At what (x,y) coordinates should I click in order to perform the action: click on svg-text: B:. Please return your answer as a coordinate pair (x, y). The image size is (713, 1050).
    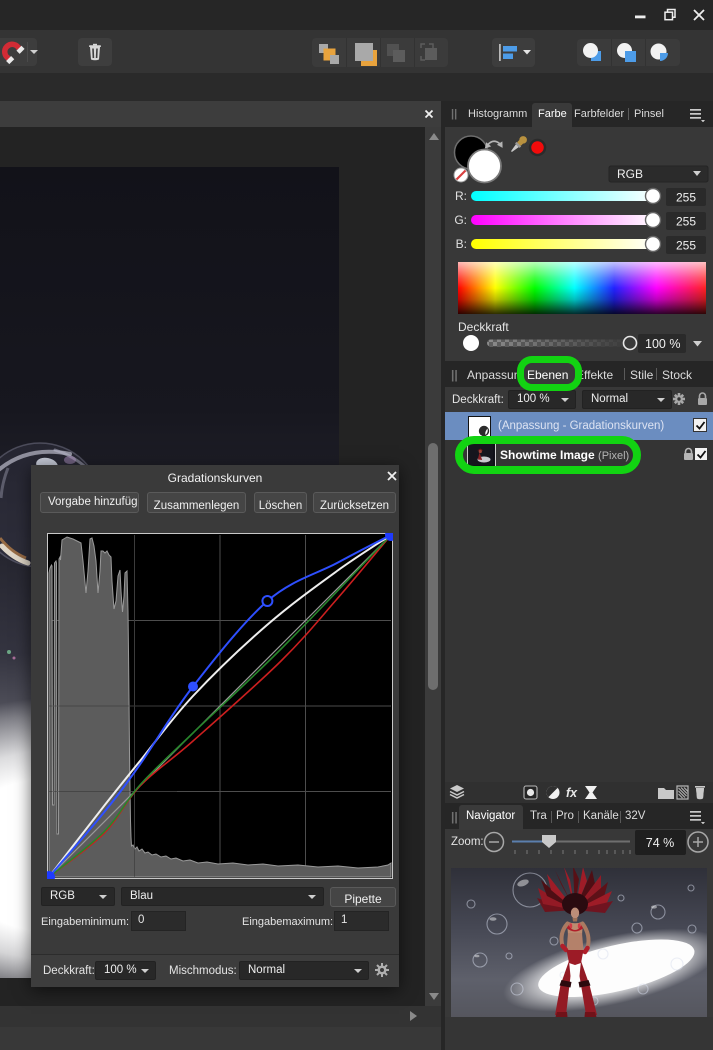
    Looking at the image, I should click on (461, 244).